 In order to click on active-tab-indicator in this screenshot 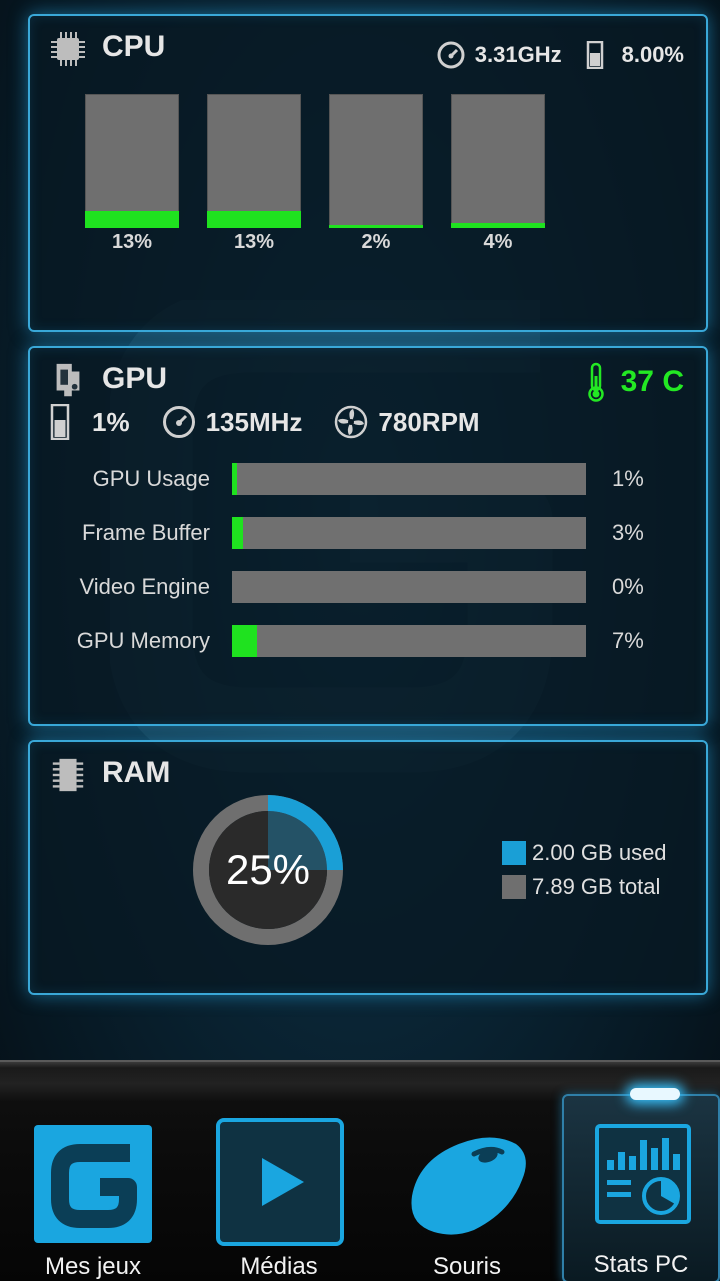, I will do `click(655, 1094)`.